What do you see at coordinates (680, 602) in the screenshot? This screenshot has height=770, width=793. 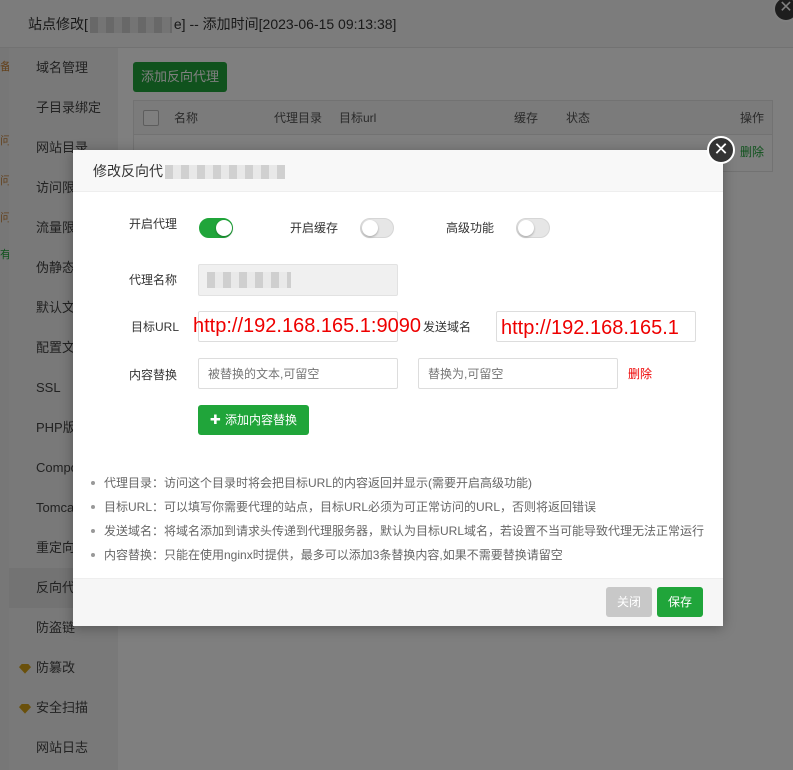 I see `save-button: 保存` at bounding box center [680, 602].